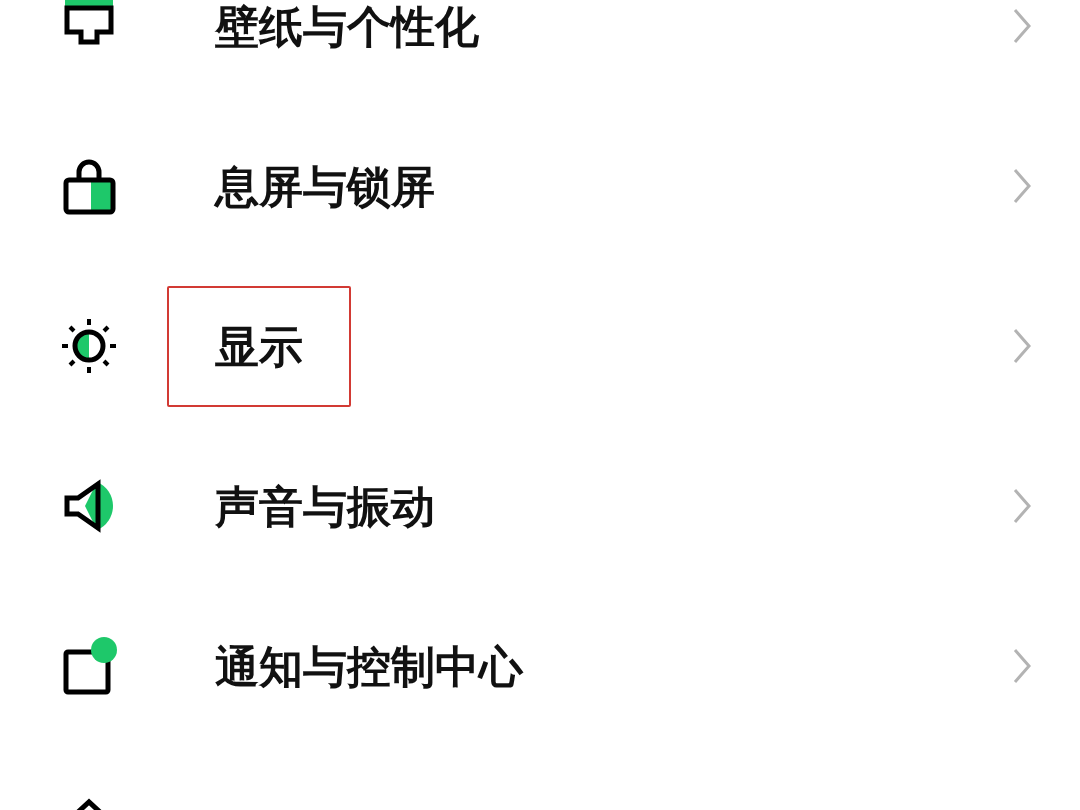 The height and width of the screenshot is (810, 1080). I want to click on setting-label: 壁纸与个性化, so click(347, 43).